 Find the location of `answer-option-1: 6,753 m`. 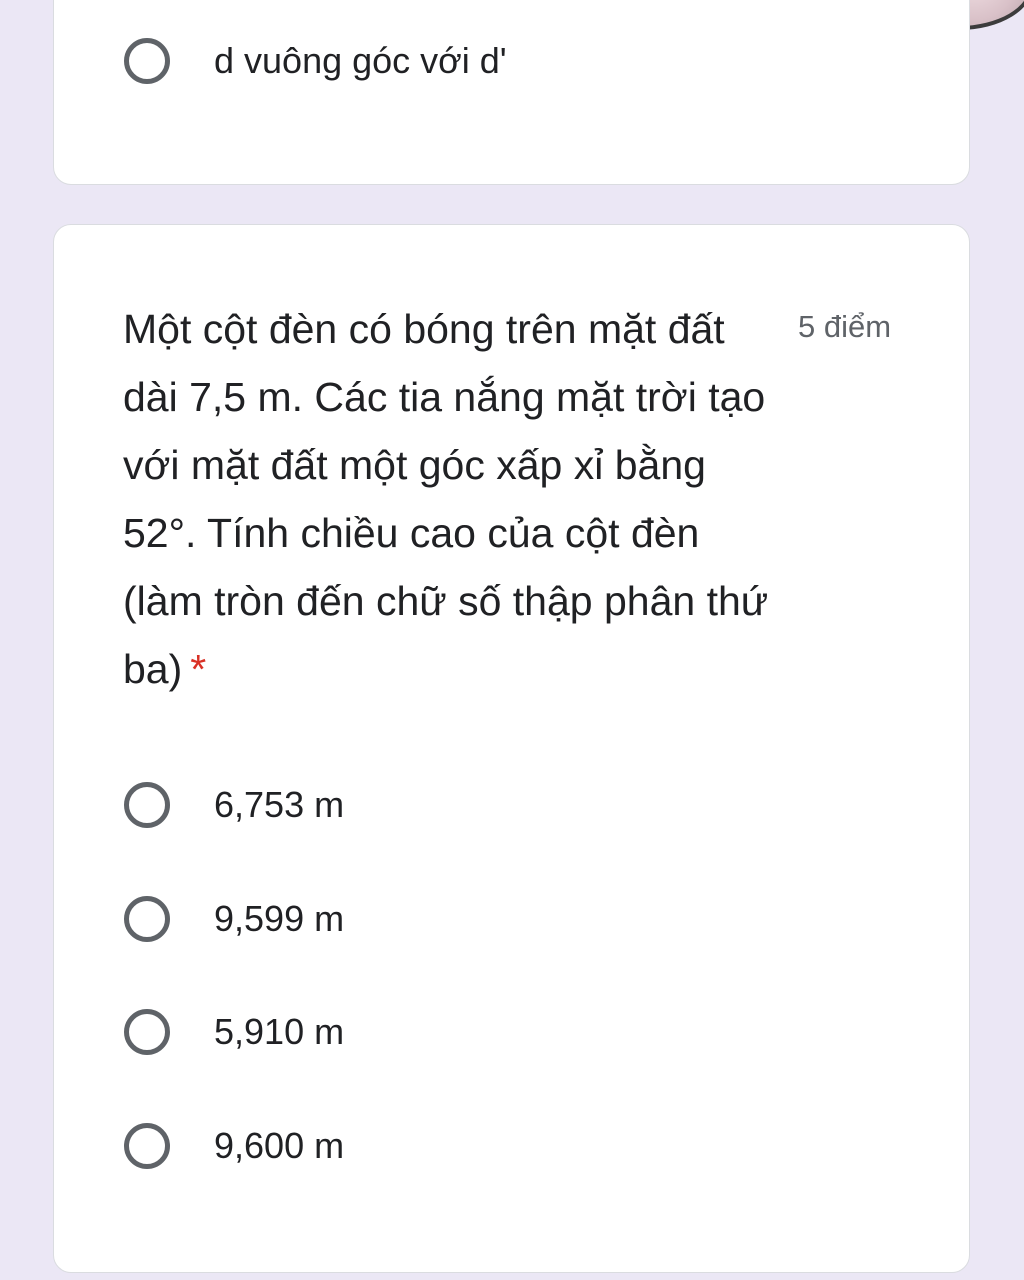

answer-option-1: 6,753 m is located at coordinates (234, 805).